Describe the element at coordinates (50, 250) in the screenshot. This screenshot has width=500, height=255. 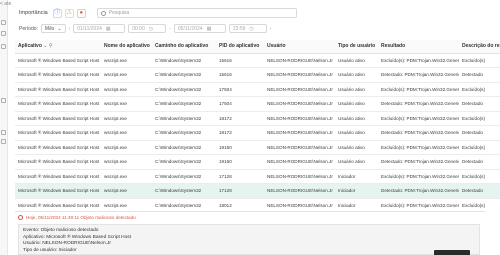
I see `detail-line: Tipo de usuário: Iniciador` at that location.